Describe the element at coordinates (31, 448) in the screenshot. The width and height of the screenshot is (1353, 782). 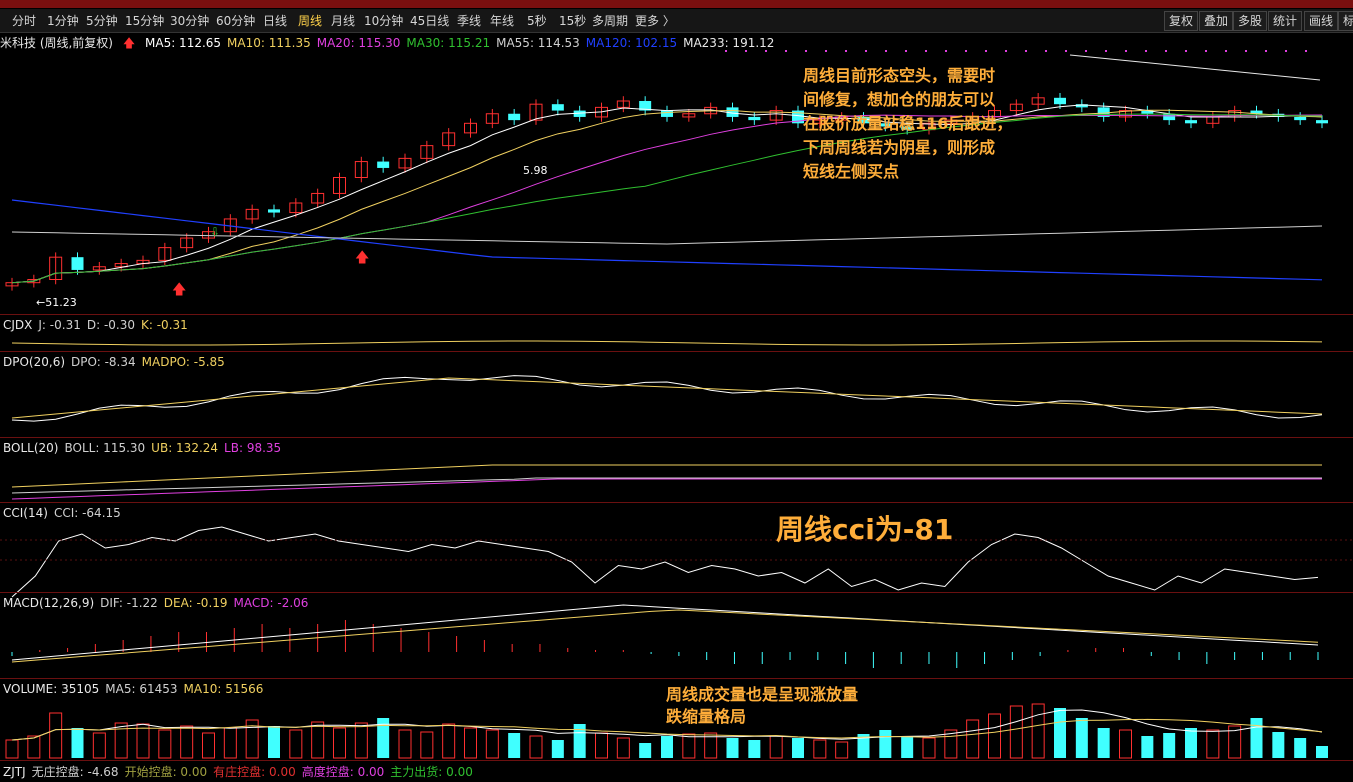
I see `boll-name: BOLL(20)` at that location.